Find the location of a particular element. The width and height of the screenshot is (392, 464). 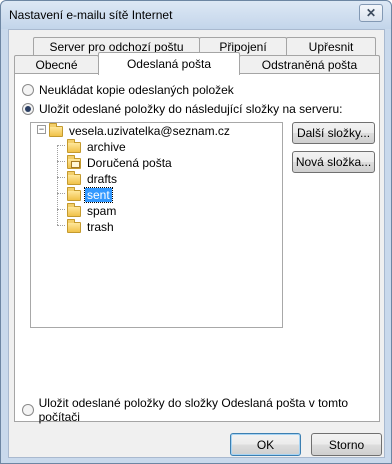

tree-item-sent: sent is located at coordinates (90, 194).